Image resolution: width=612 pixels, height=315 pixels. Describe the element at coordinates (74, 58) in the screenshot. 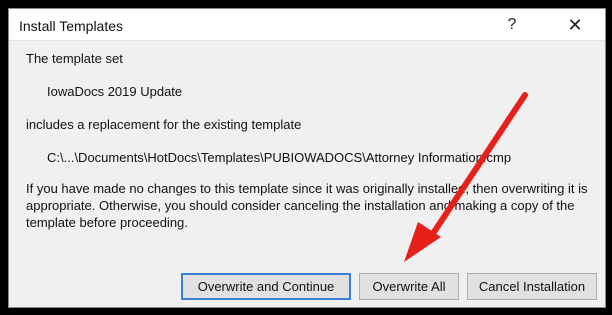

I see `template-set-label: The template set` at that location.